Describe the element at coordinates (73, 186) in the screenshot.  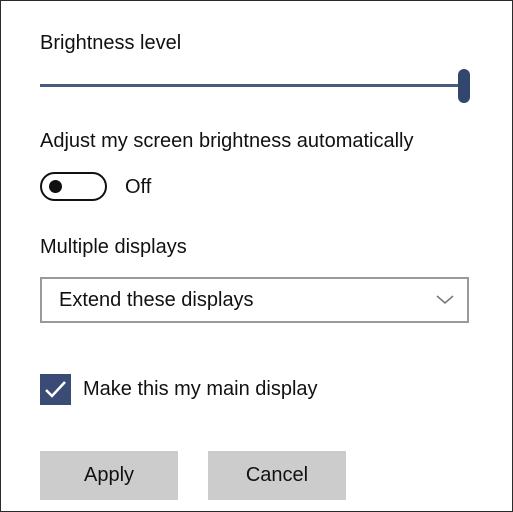
I see `auto-brightness-toggle` at that location.